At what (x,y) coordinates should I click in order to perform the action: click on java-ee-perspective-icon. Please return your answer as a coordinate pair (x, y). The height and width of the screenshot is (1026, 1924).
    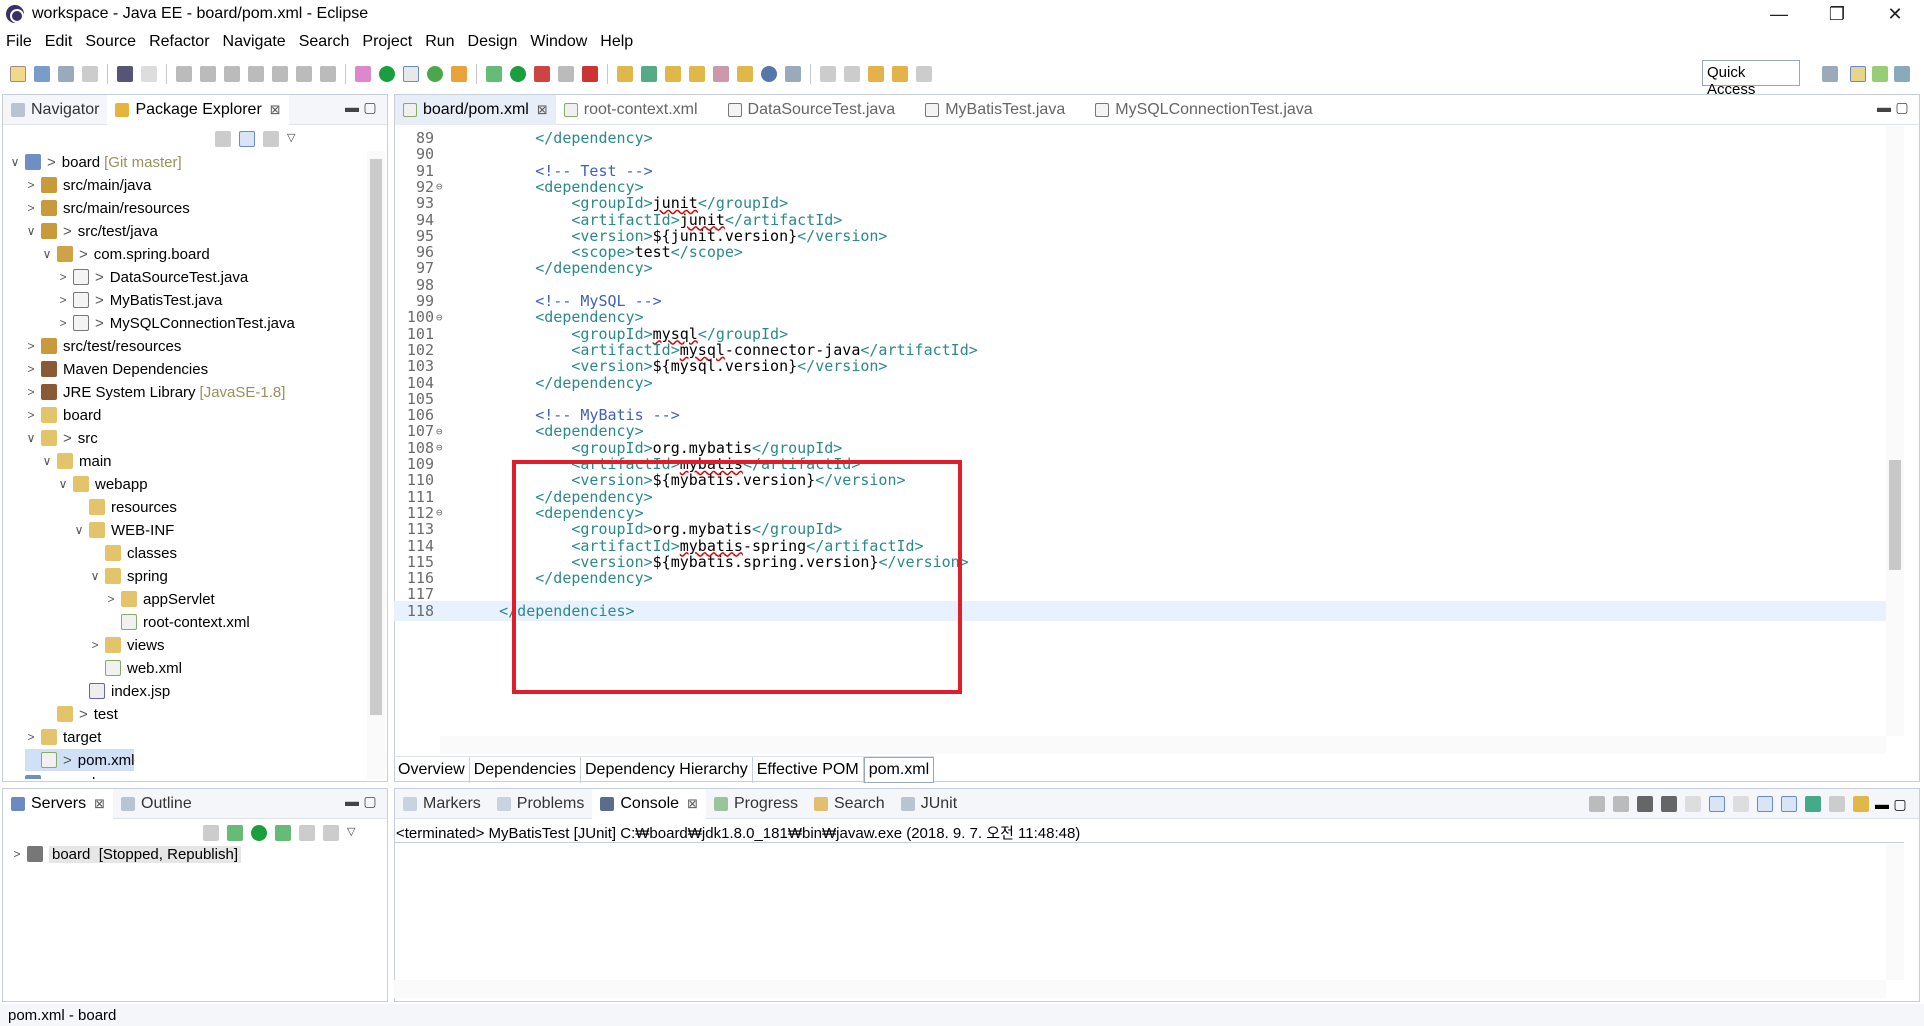
    Looking at the image, I should click on (1858, 74).